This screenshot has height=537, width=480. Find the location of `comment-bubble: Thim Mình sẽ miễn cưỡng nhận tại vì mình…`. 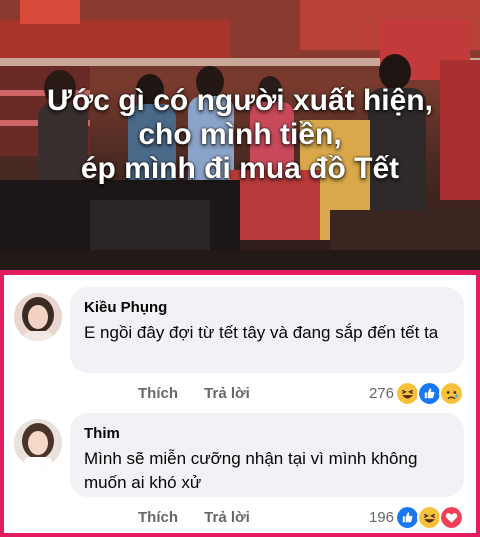

comment-bubble: Thim Mình sẽ miễn cưỡng nhận tại vì mình… is located at coordinates (267, 455).